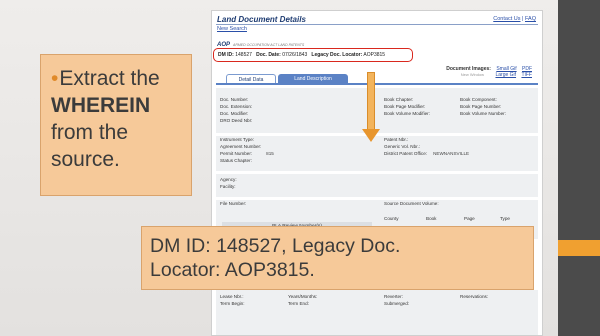 Image resolution: width=600 pixels, height=336 pixels. Describe the element at coordinates (530, 19) in the screenshot. I see `faq-link: FAQ` at that location.